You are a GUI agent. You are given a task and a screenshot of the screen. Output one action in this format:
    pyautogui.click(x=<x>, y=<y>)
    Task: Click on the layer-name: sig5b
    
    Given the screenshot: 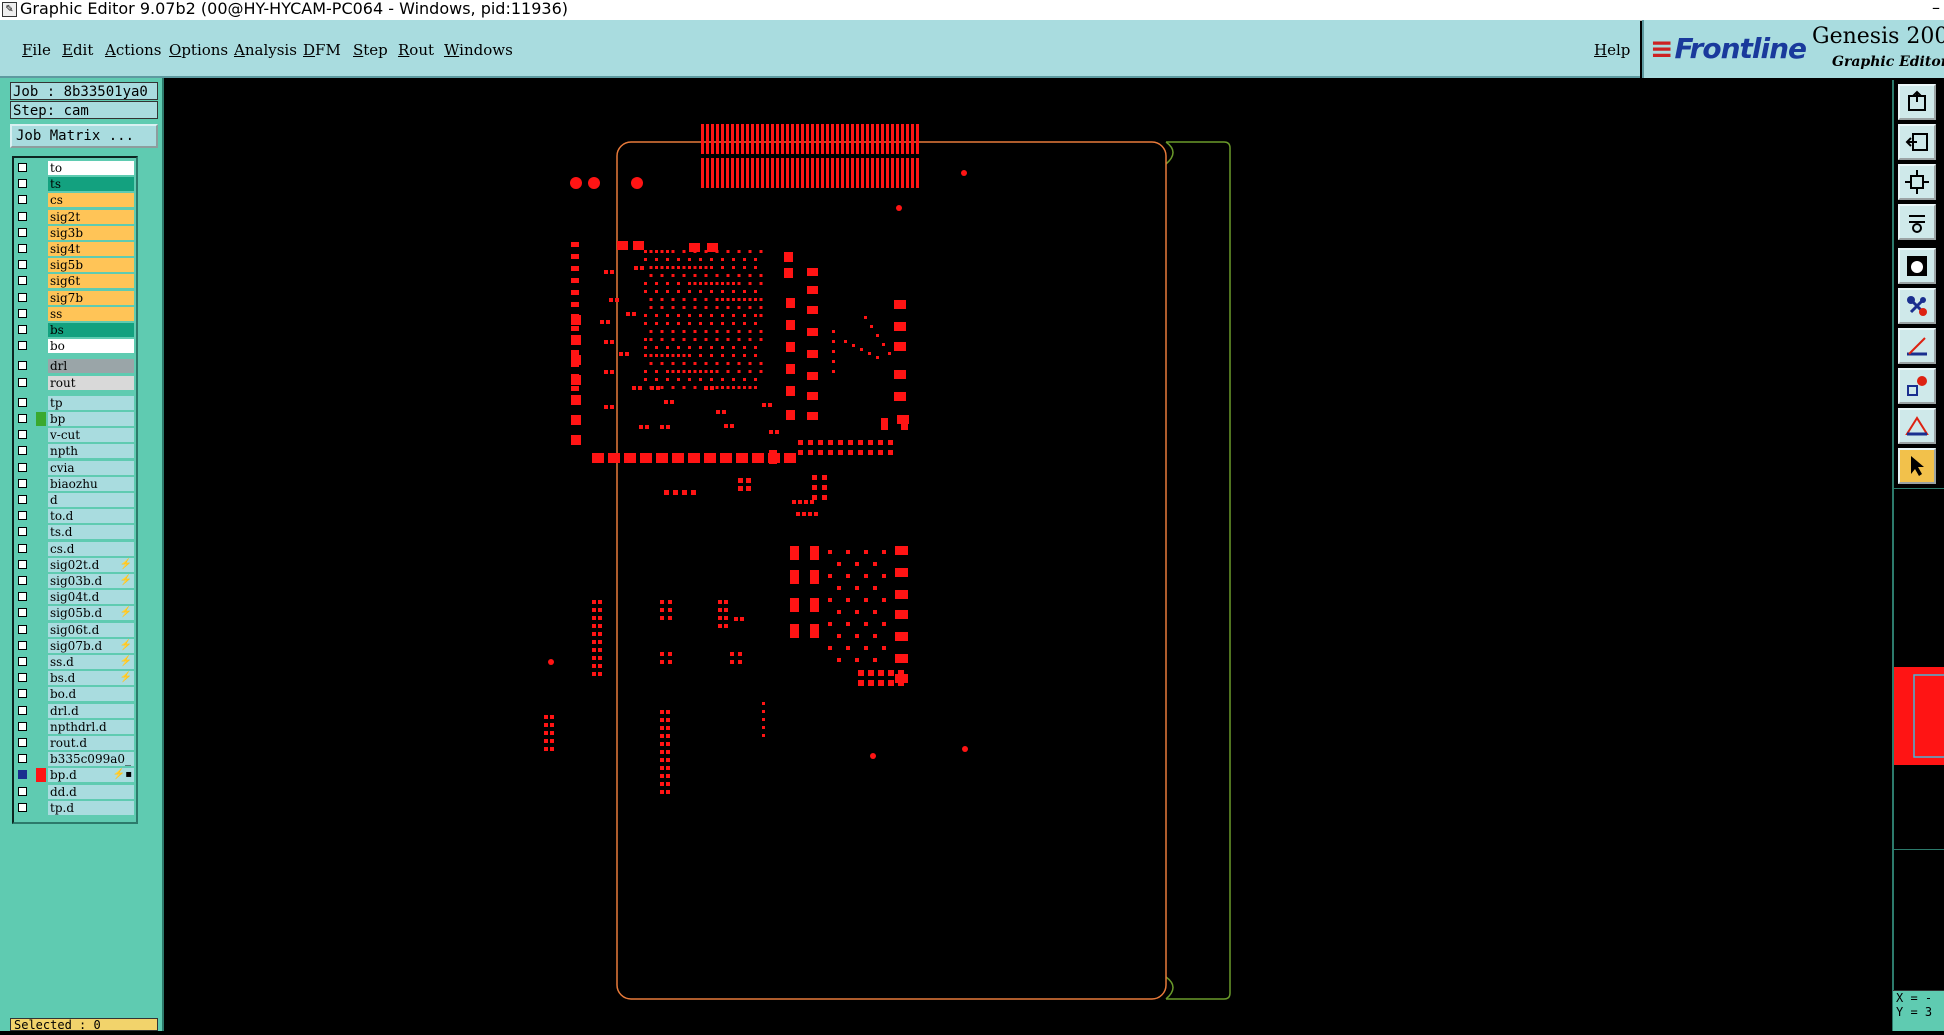 What is the action you would take?
    pyautogui.click(x=91, y=265)
    